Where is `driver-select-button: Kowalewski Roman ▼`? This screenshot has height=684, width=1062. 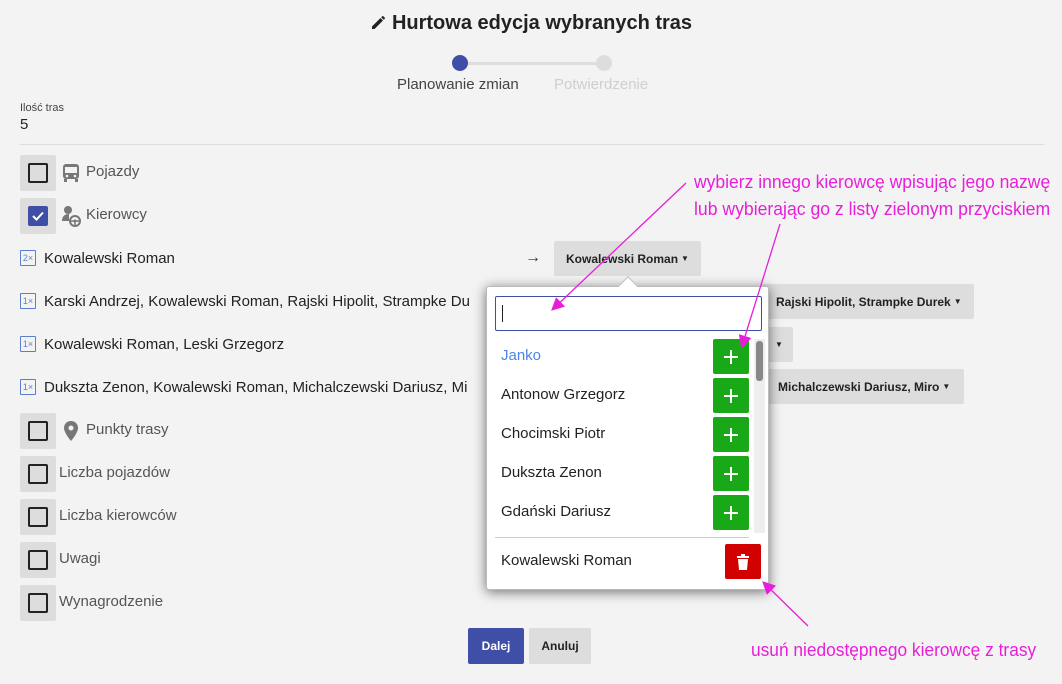 driver-select-button: Kowalewski Roman ▼ is located at coordinates (627, 258).